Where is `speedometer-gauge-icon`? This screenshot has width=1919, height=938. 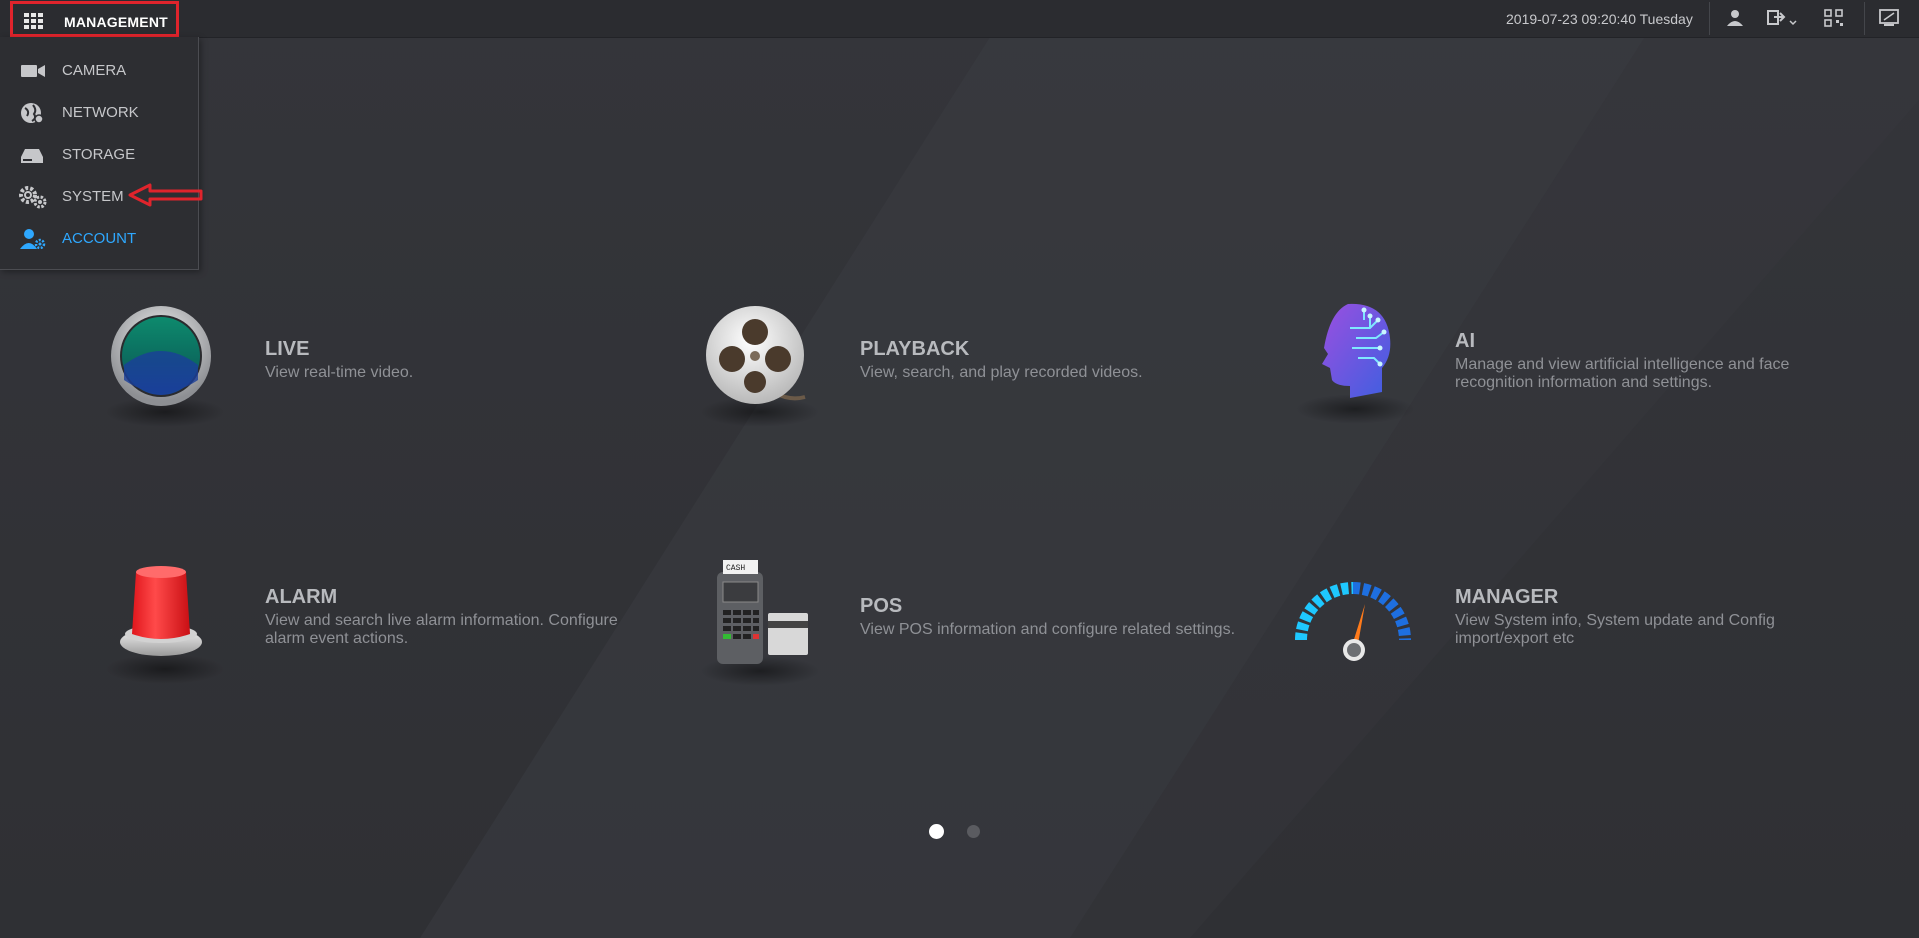 speedometer-gauge-icon is located at coordinates (1353, 621).